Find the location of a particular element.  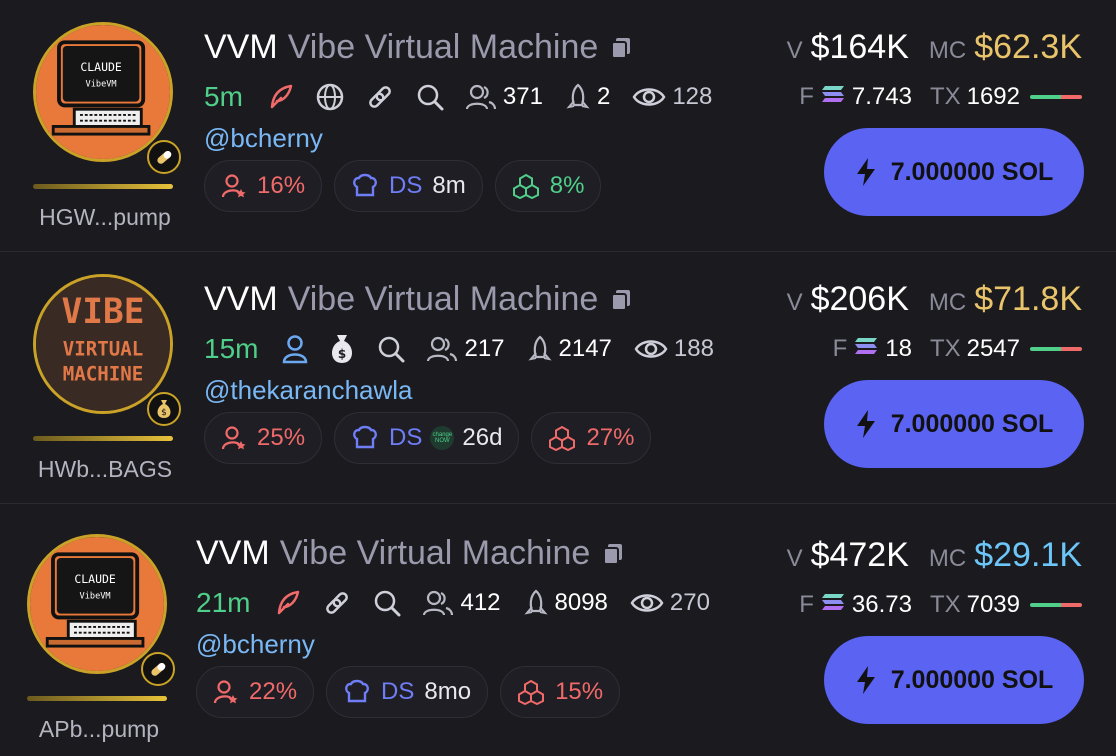

views-count: 188 is located at coordinates (693, 348).